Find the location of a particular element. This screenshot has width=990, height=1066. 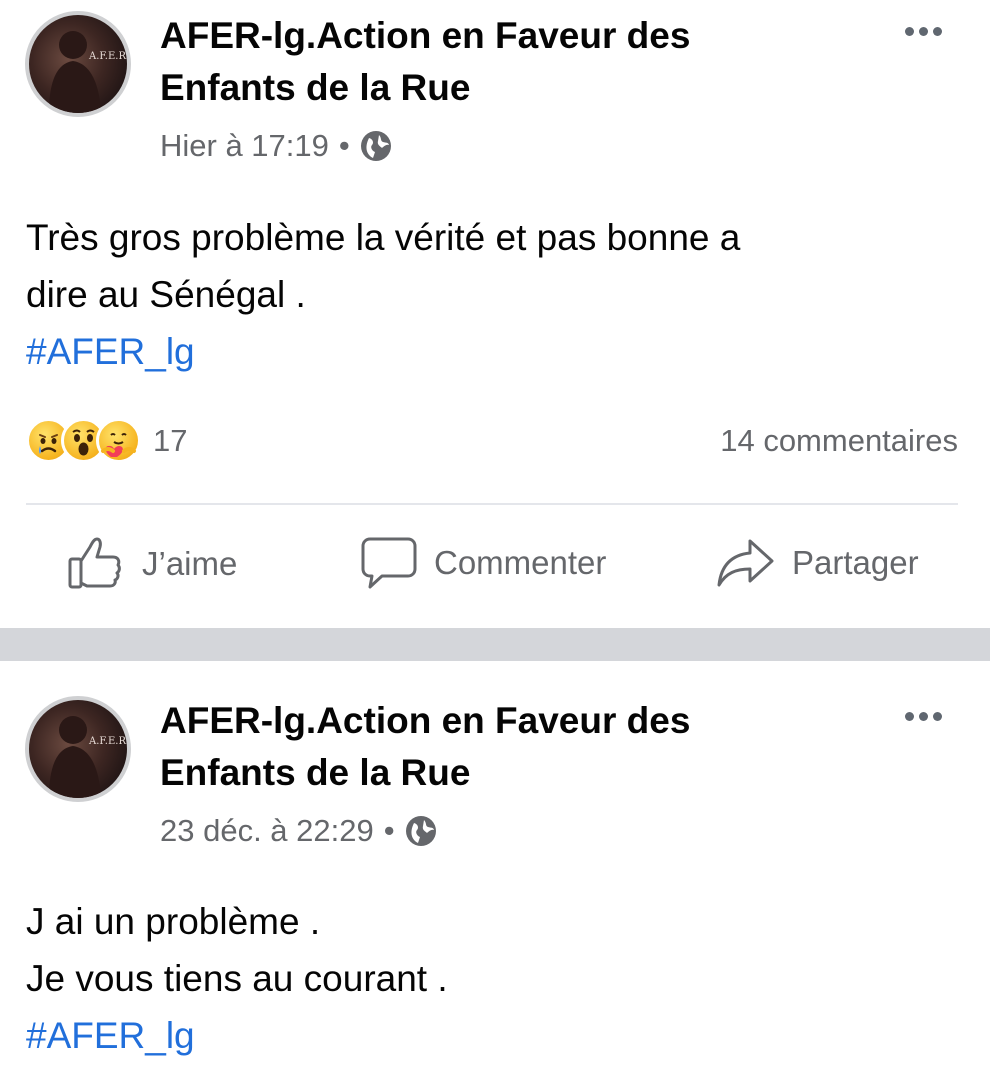

svg-text: A.F.E.R is located at coordinates (107, 741).